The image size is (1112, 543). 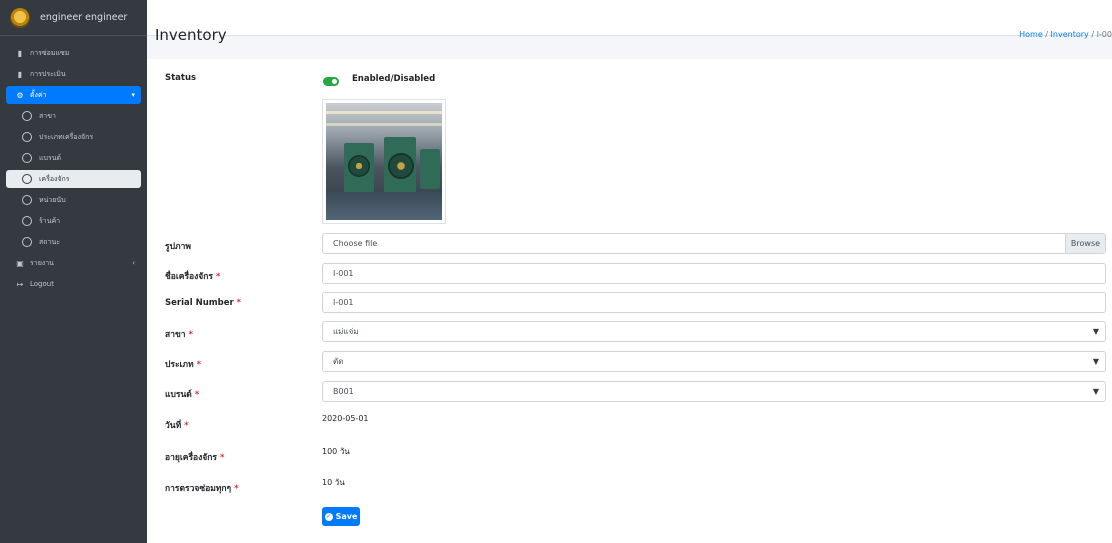 I want to click on chevron-left-icon: ‹, so click(x=133, y=263).